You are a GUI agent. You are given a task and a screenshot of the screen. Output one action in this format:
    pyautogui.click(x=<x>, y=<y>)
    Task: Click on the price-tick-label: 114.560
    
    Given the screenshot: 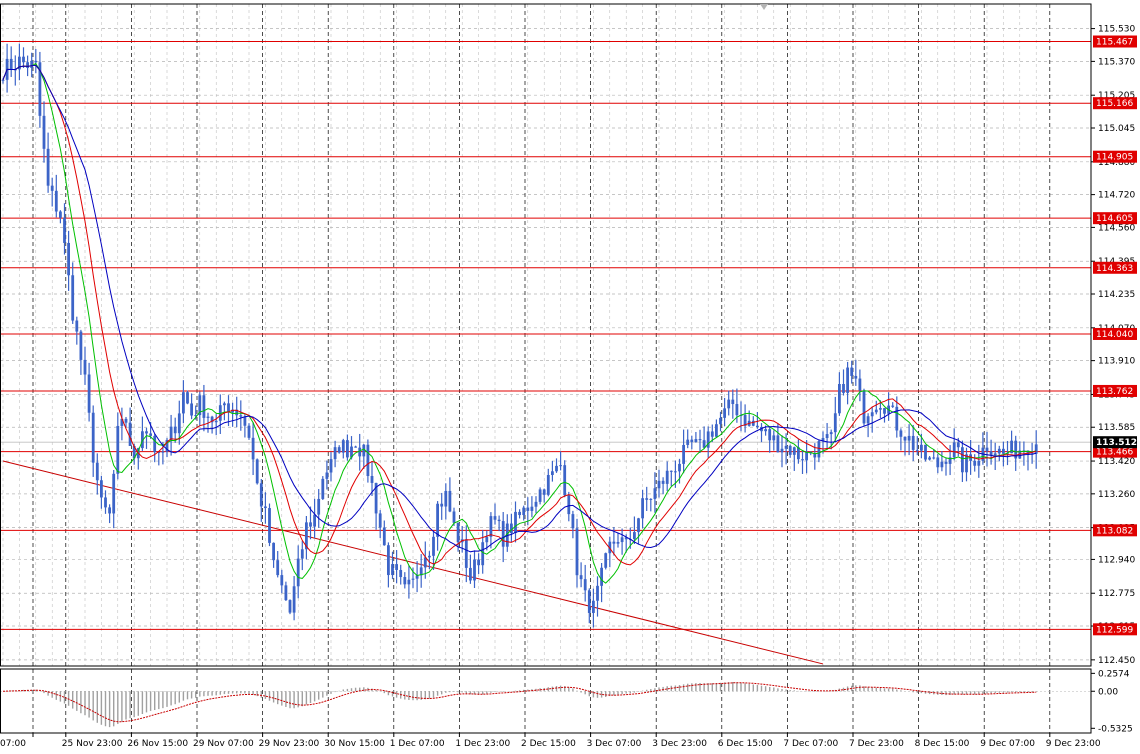 What is the action you would take?
    pyautogui.click(x=1116, y=228)
    